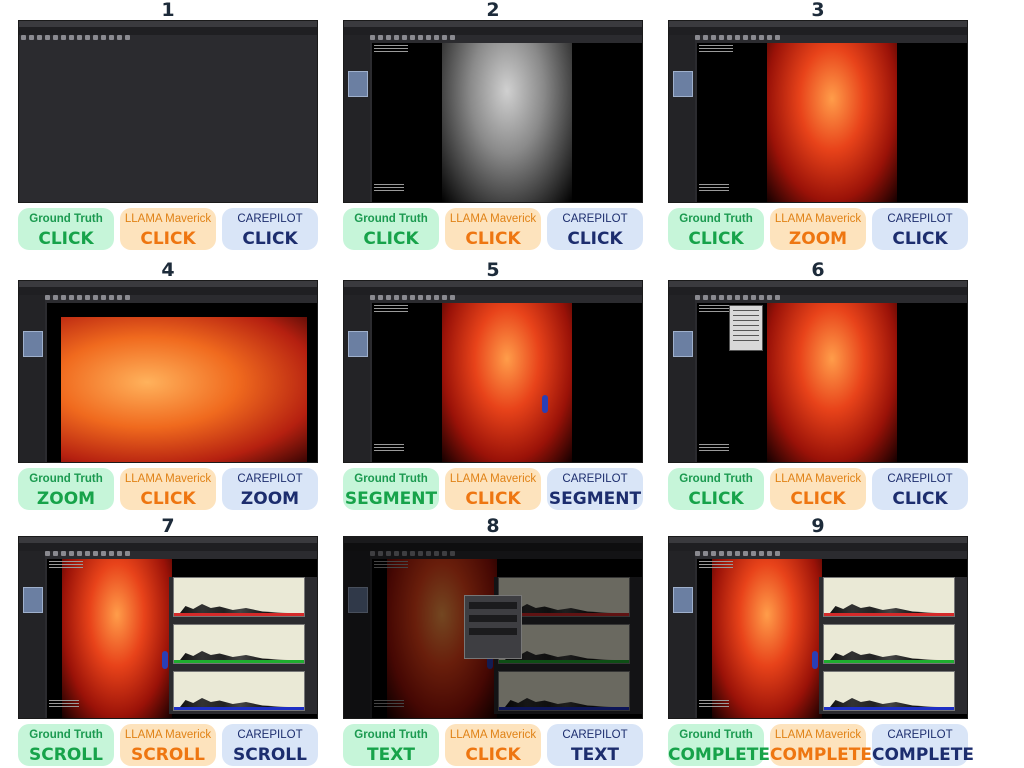 Image resolution: width=1024 pixels, height=768 pixels. Describe the element at coordinates (889, 614) in the screenshot. I see `histogram-color-bar` at that location.